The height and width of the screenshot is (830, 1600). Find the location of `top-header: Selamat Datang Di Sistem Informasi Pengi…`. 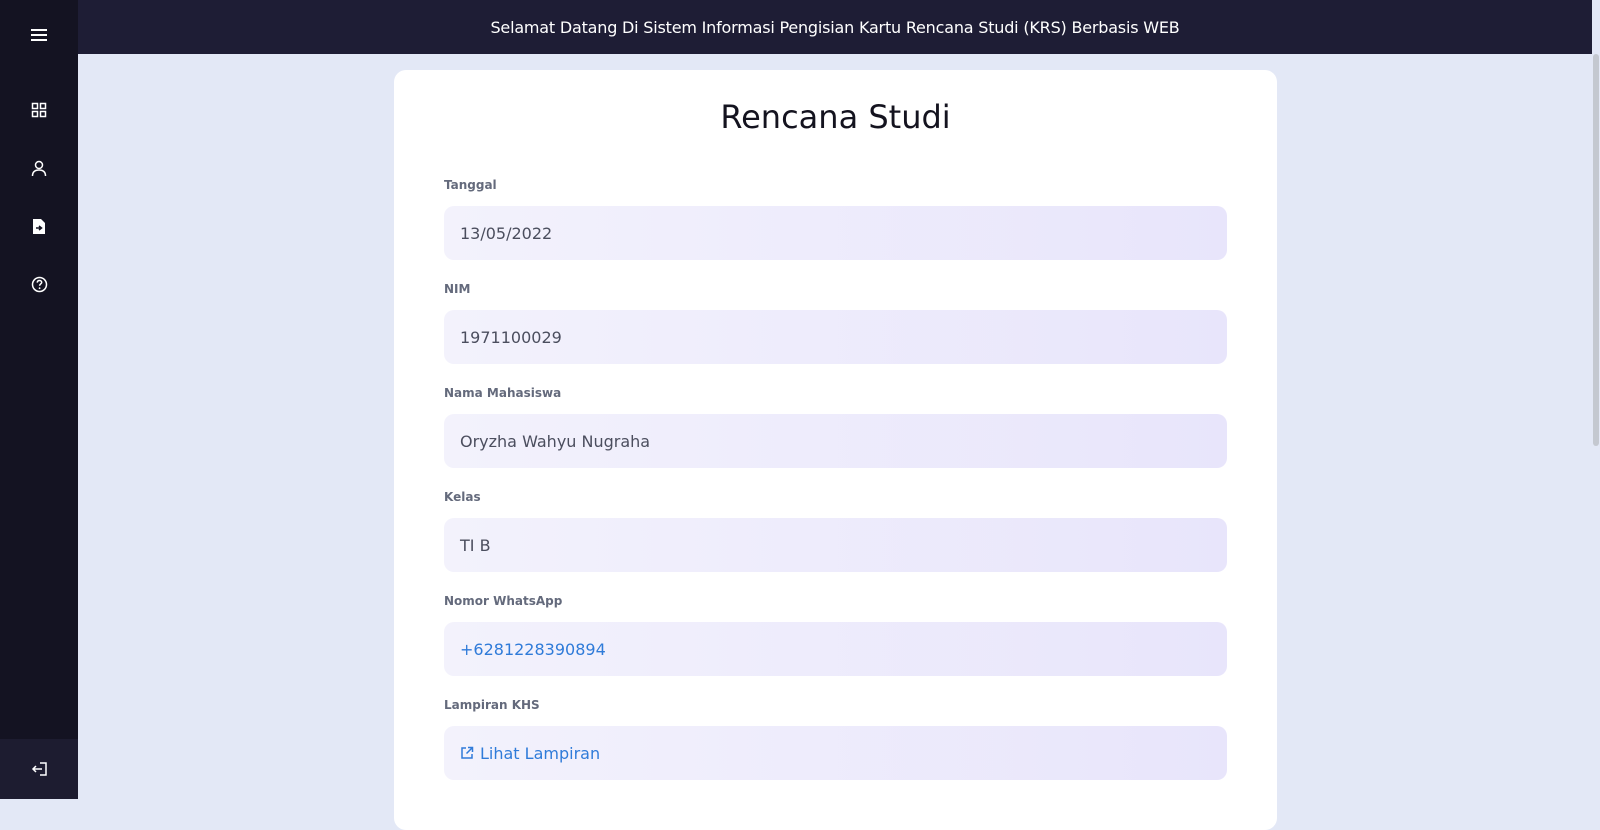

top-header: Selamat Datang Di Sistem Informasi Pengi… is located at coordinates (835, 27).